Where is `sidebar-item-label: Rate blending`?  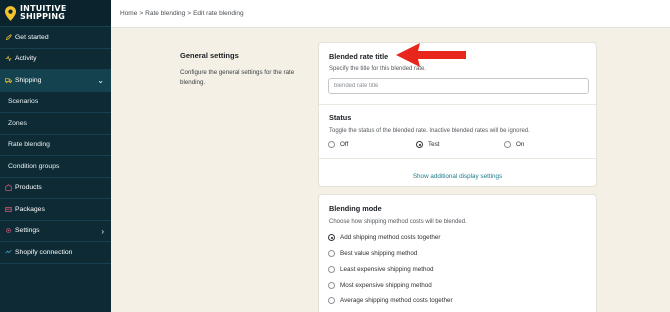 sidebar-item-label: Rate blending is located at coordinates (29, 145).